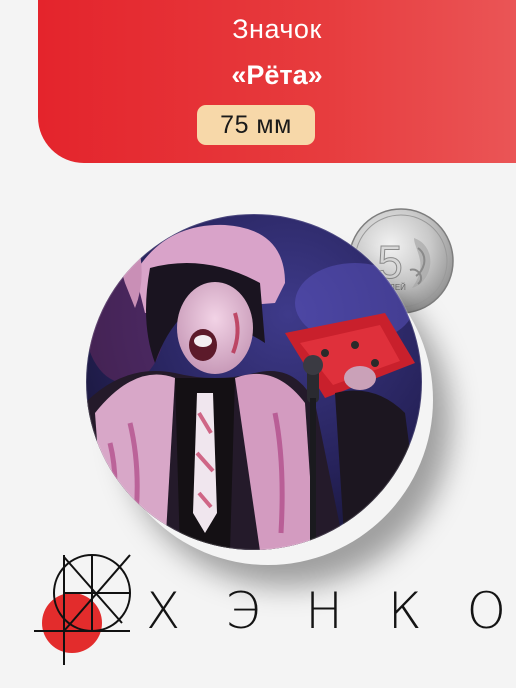 Image resolution: width=516 pixels, height=688 pixels. I want to click on brand-name: Х Э Н К О, so click(326, 611).